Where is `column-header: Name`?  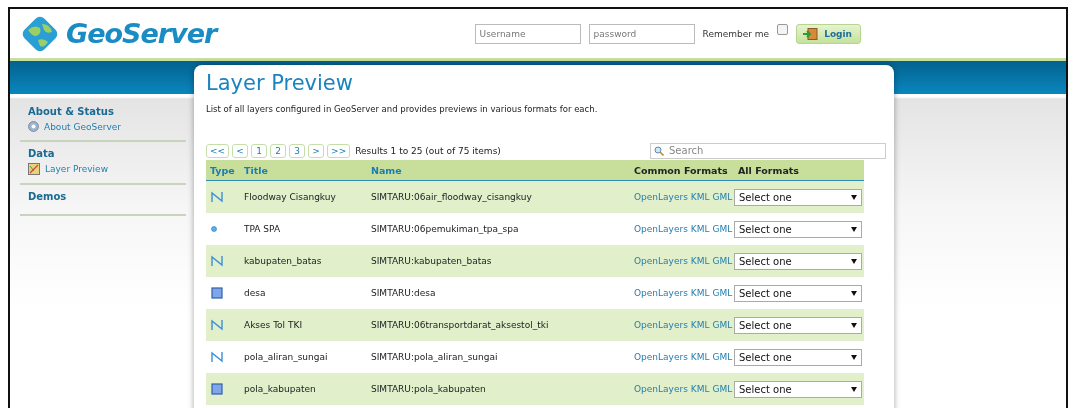
column-header: Name is located at coordinates (498, 170).